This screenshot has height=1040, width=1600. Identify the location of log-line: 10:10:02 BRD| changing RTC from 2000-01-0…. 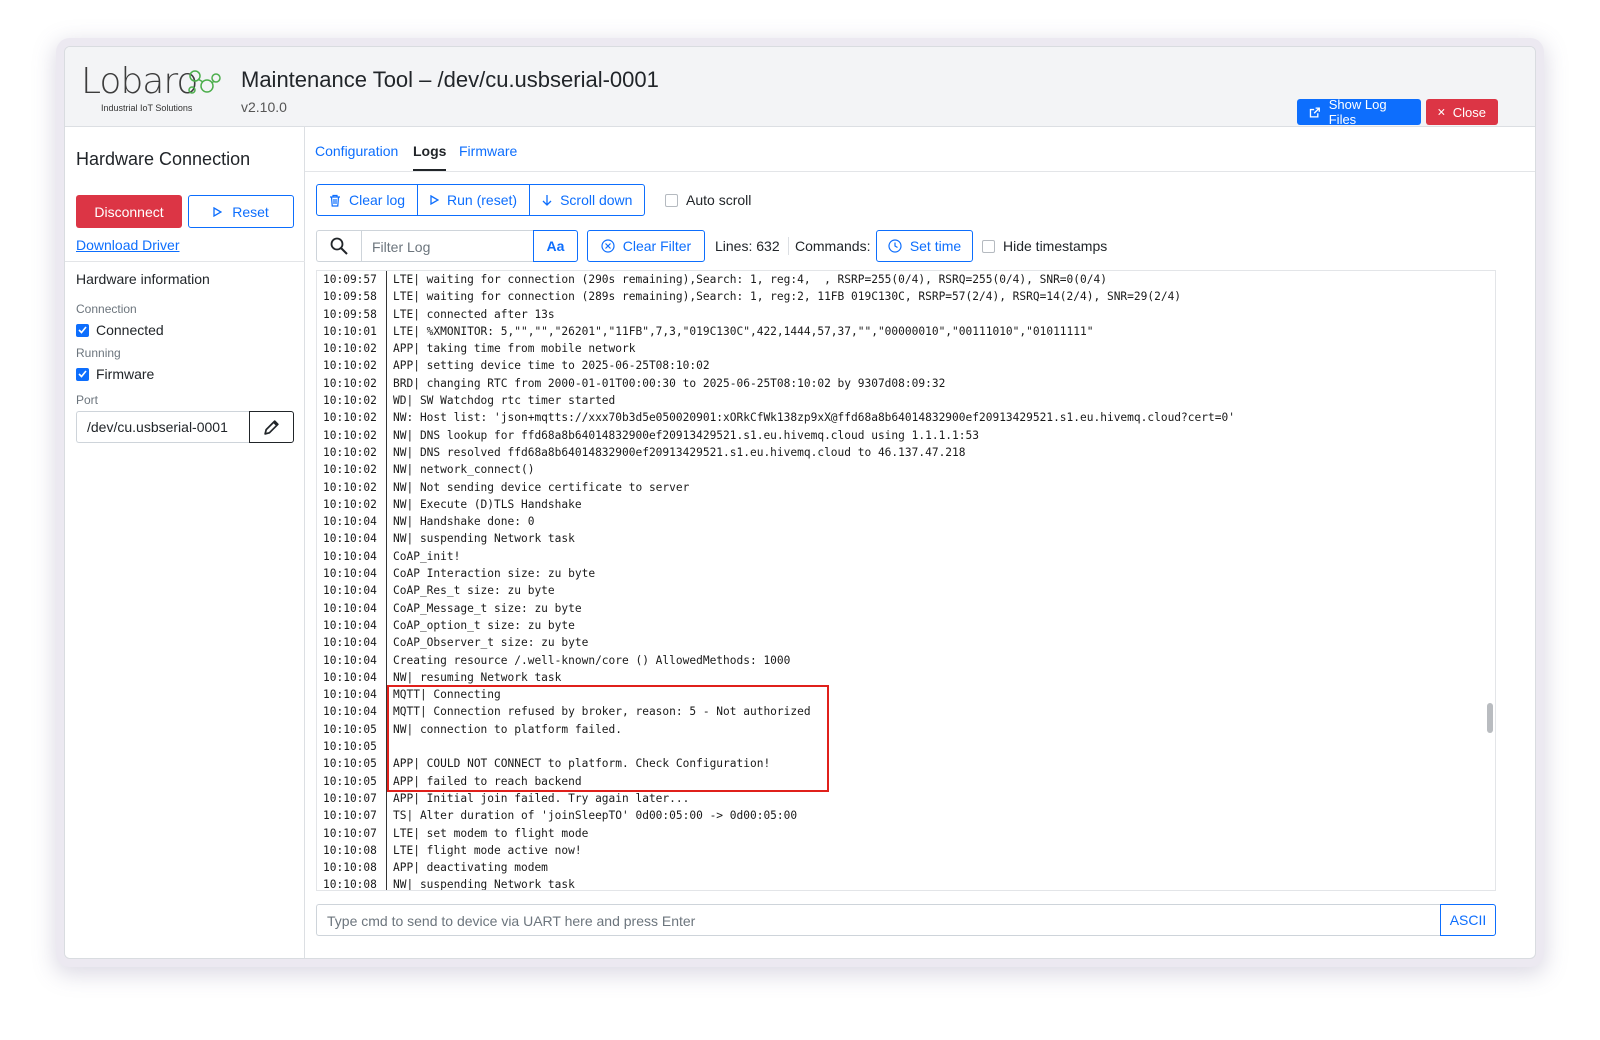
(899, 383).